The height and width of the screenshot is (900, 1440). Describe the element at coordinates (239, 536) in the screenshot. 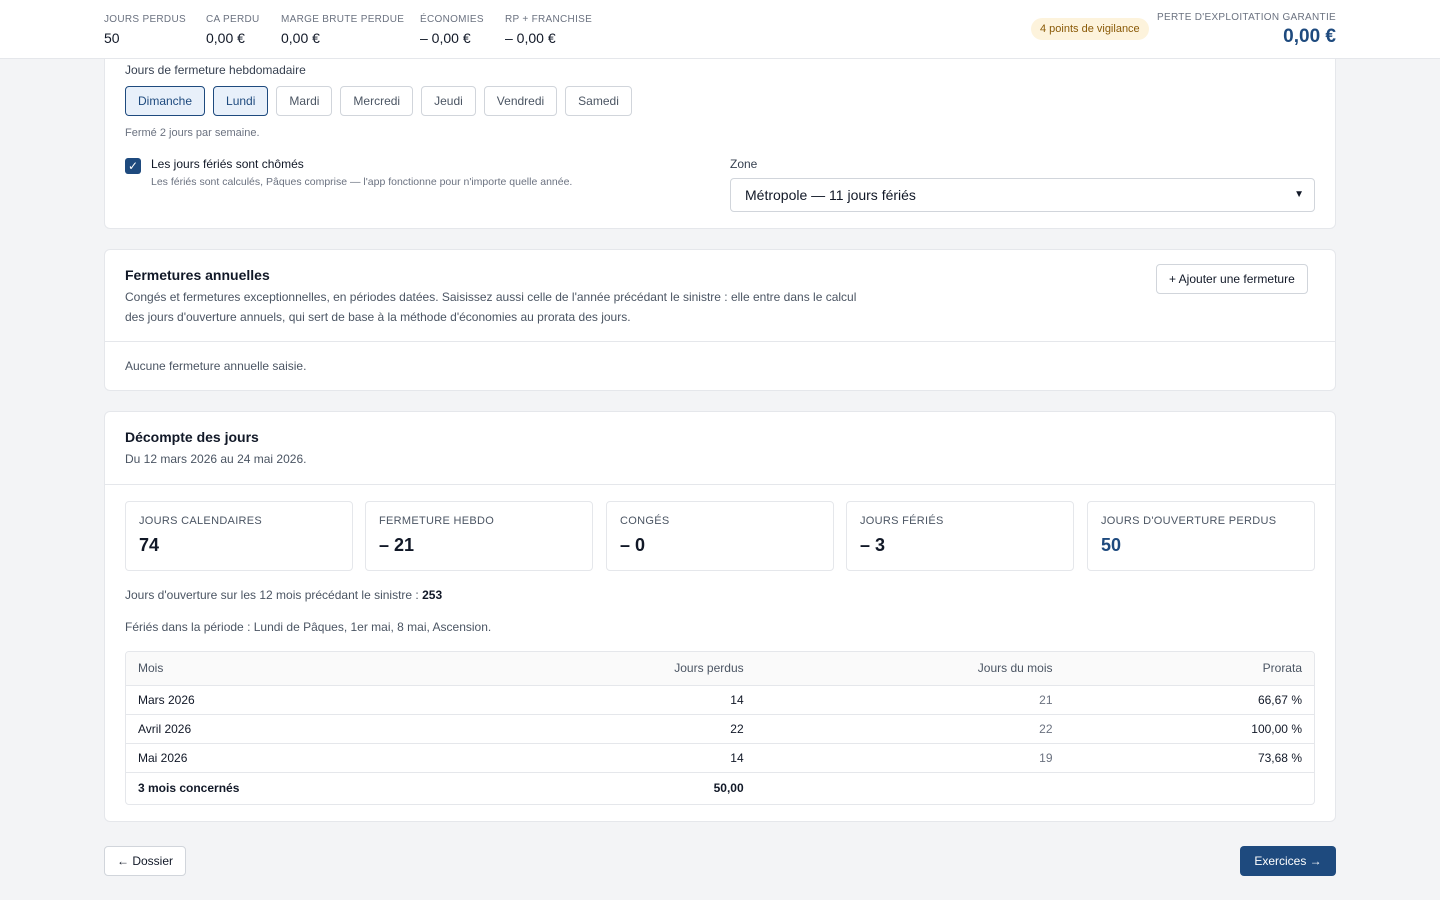

I see `stat-jours-calendaires: JOURS CALENDAIRES 74` at that location.